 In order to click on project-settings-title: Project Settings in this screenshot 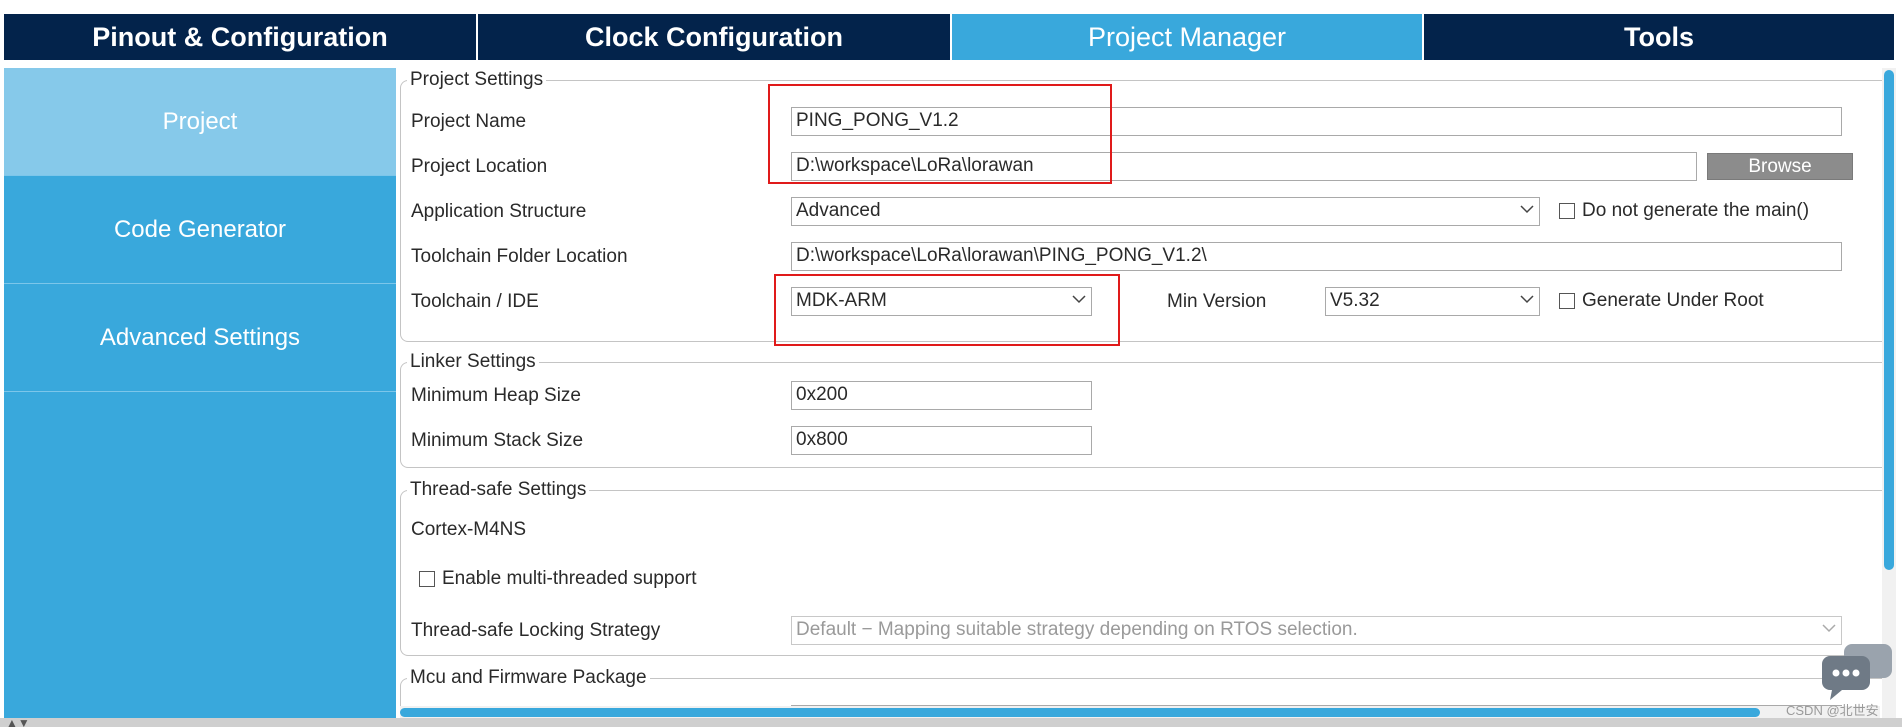, I will do `click(476, 80)`.